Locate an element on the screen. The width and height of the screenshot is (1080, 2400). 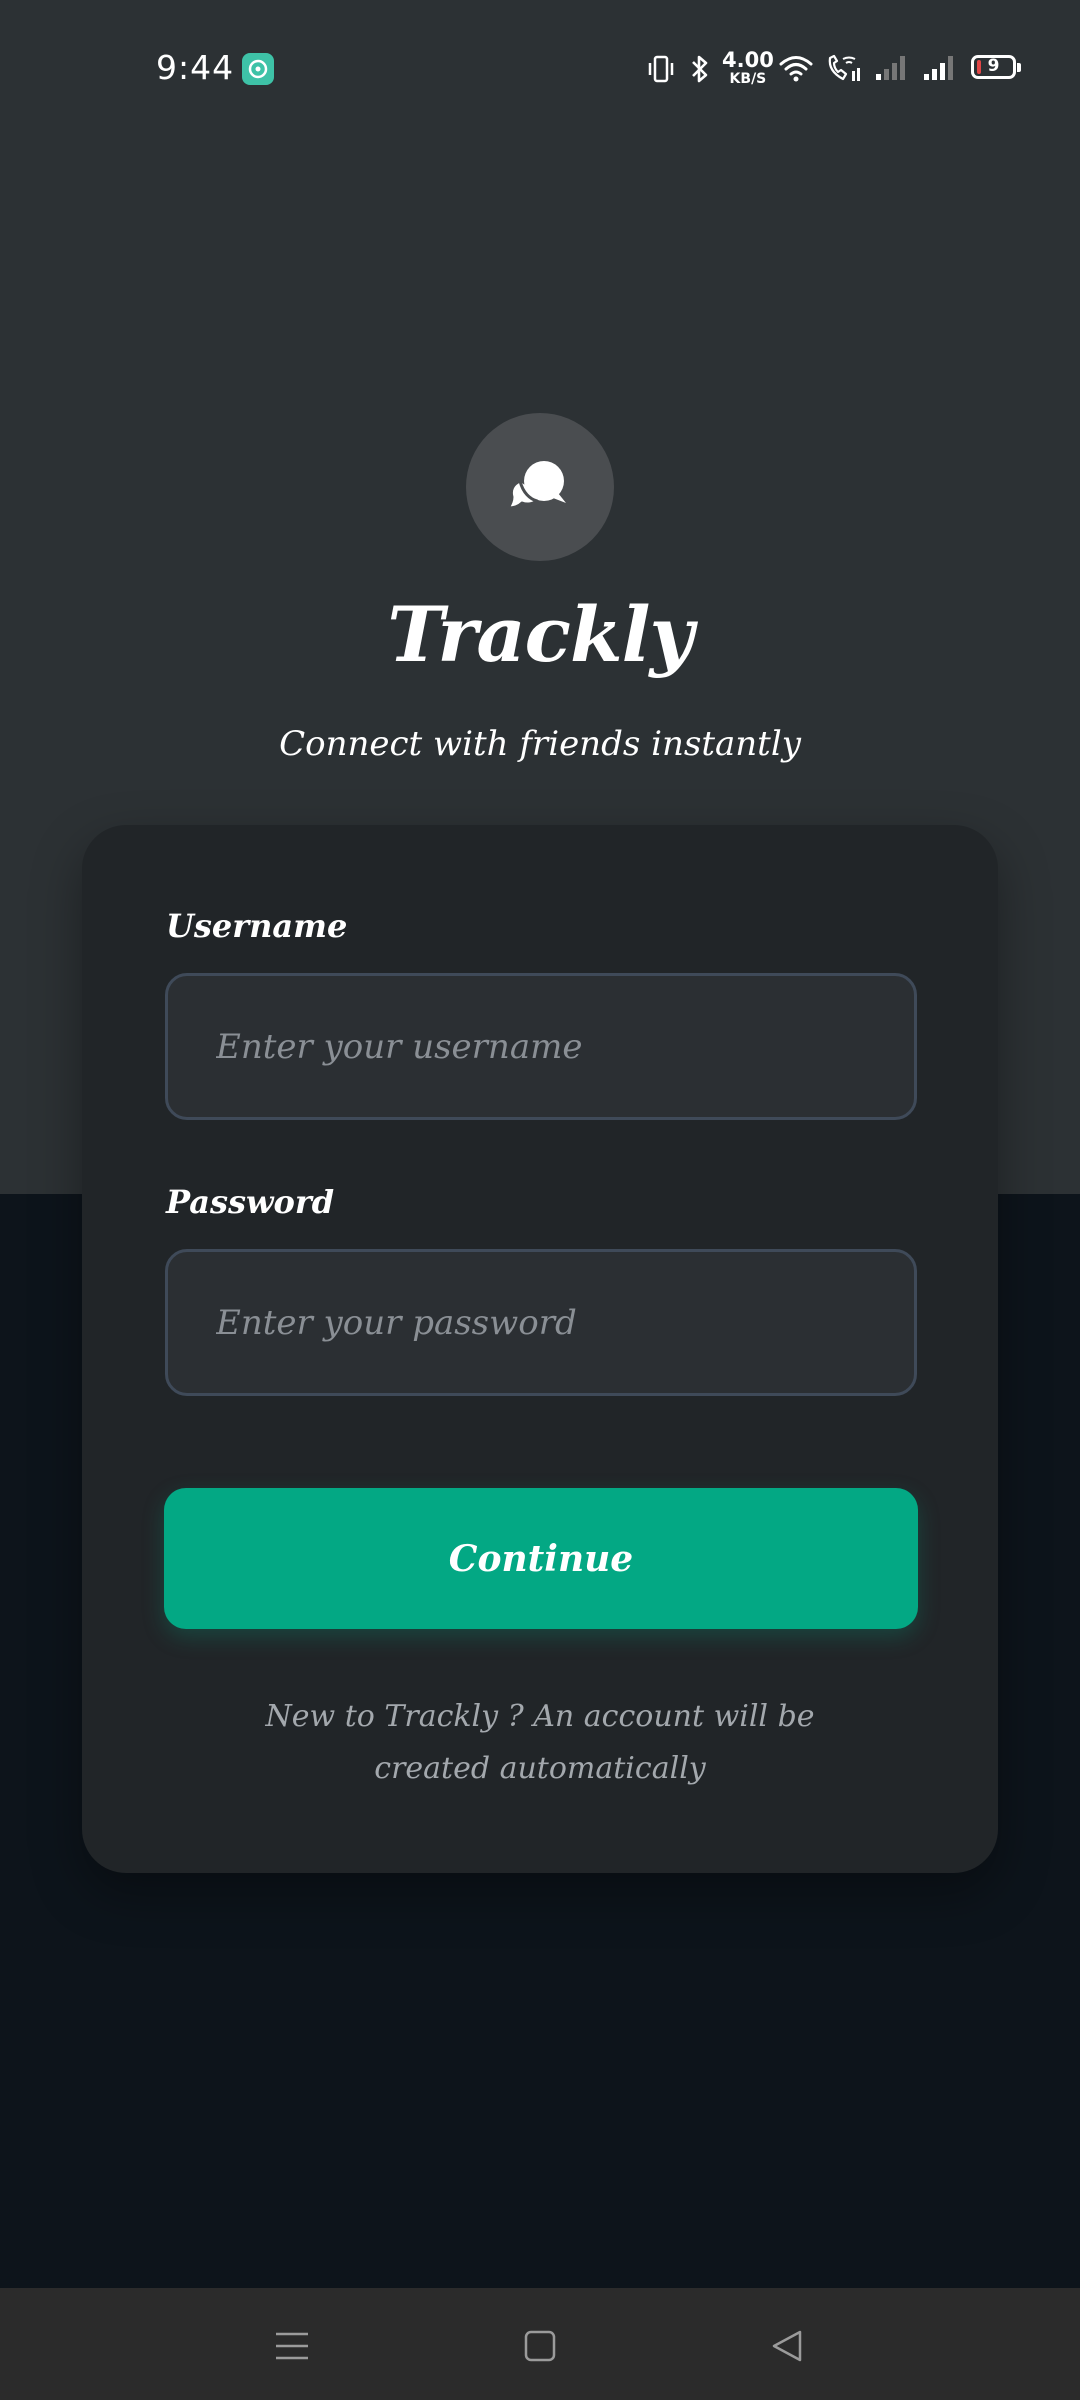
network-speed-unit: KB/S is located at coordinates (748, 79).